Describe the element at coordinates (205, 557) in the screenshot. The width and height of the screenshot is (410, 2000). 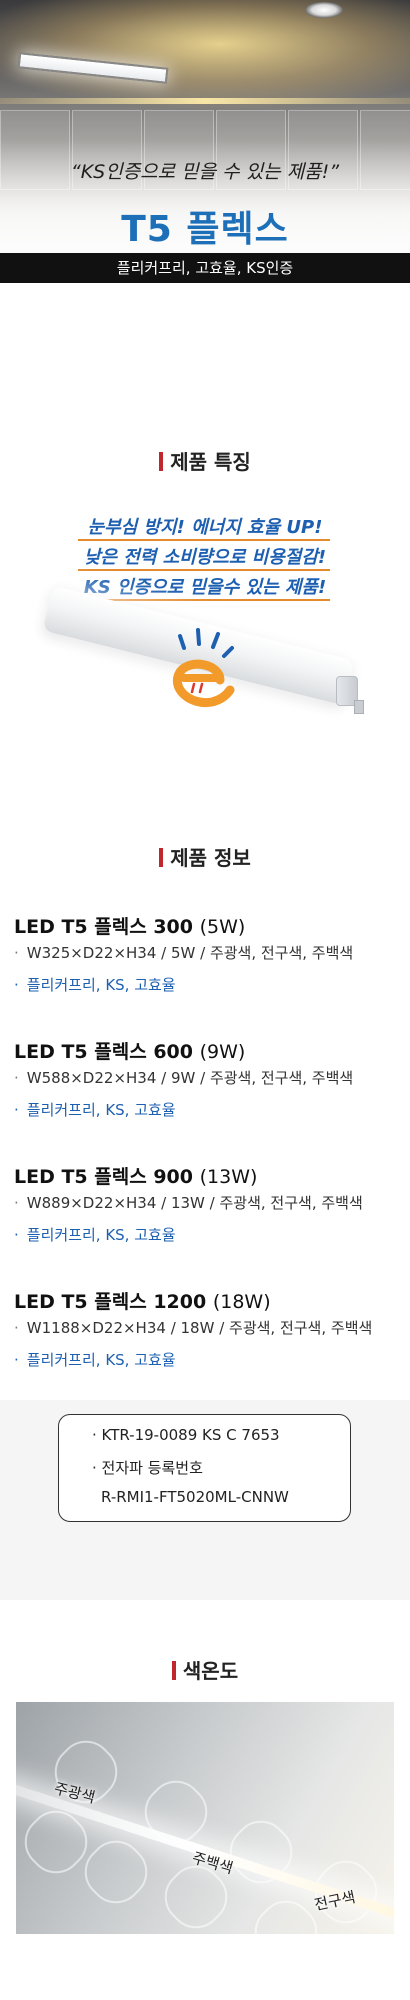
I see `feature-line: 낮은 전력 소비량으로 비용절감!` at that location.